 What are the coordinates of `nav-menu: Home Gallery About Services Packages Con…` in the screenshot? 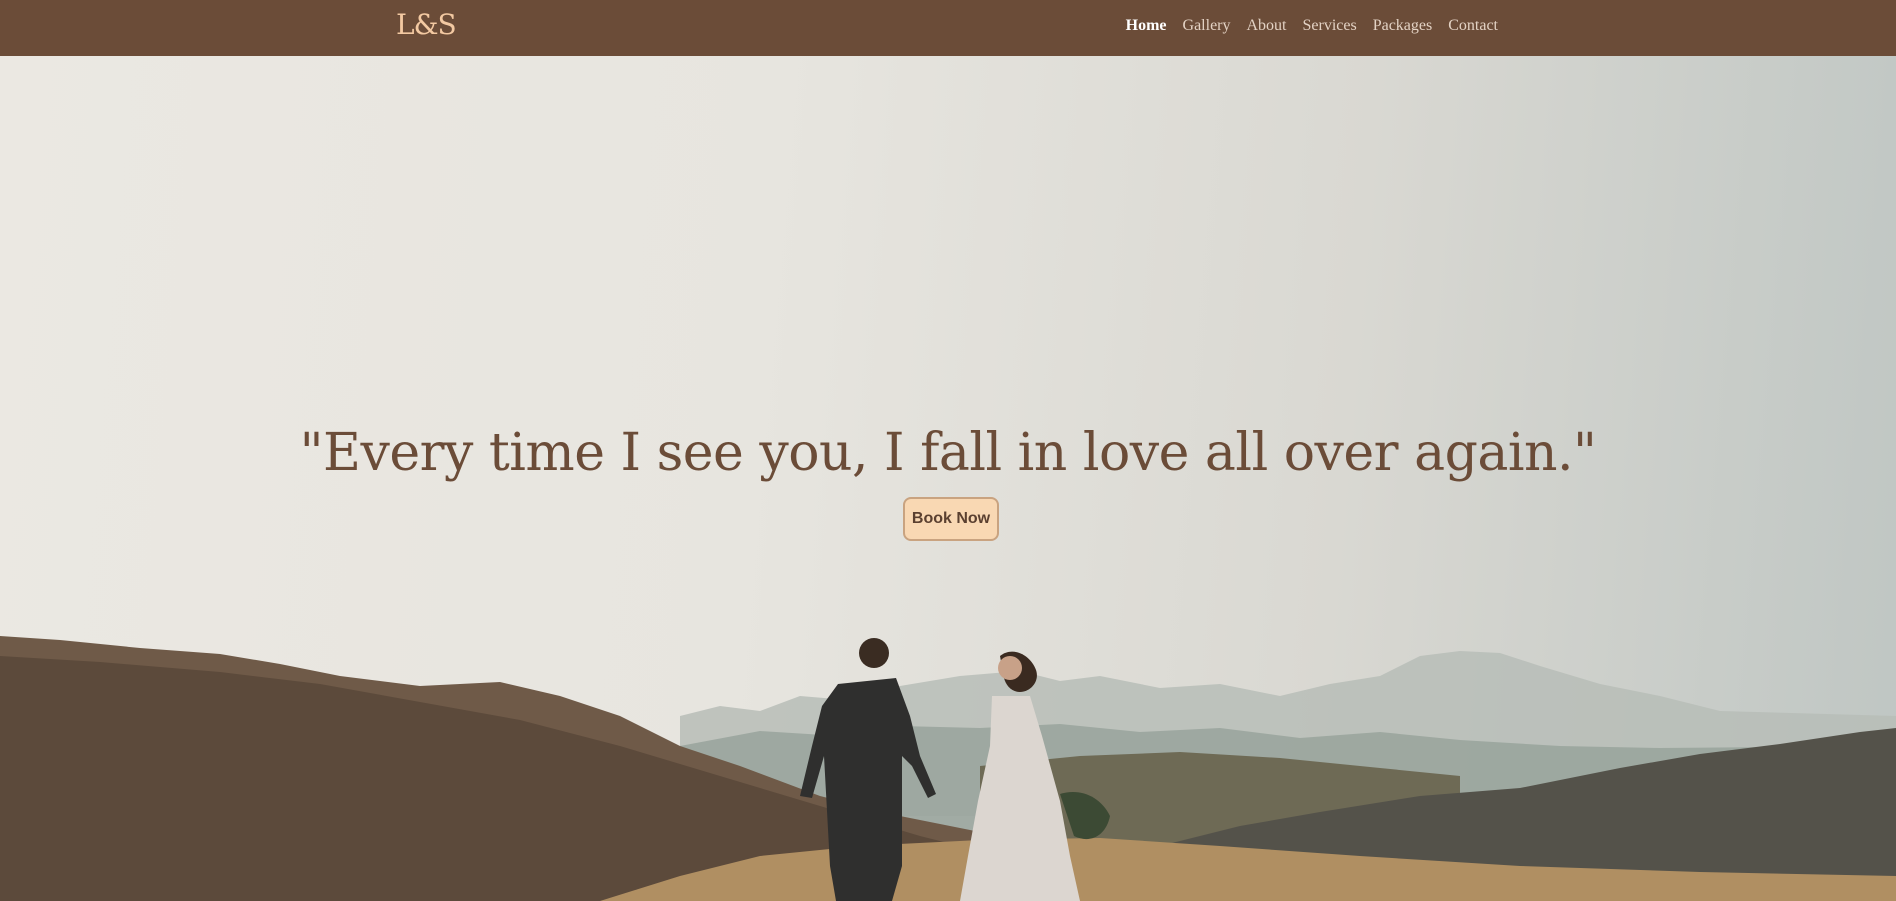 It's located at (1312, 26).